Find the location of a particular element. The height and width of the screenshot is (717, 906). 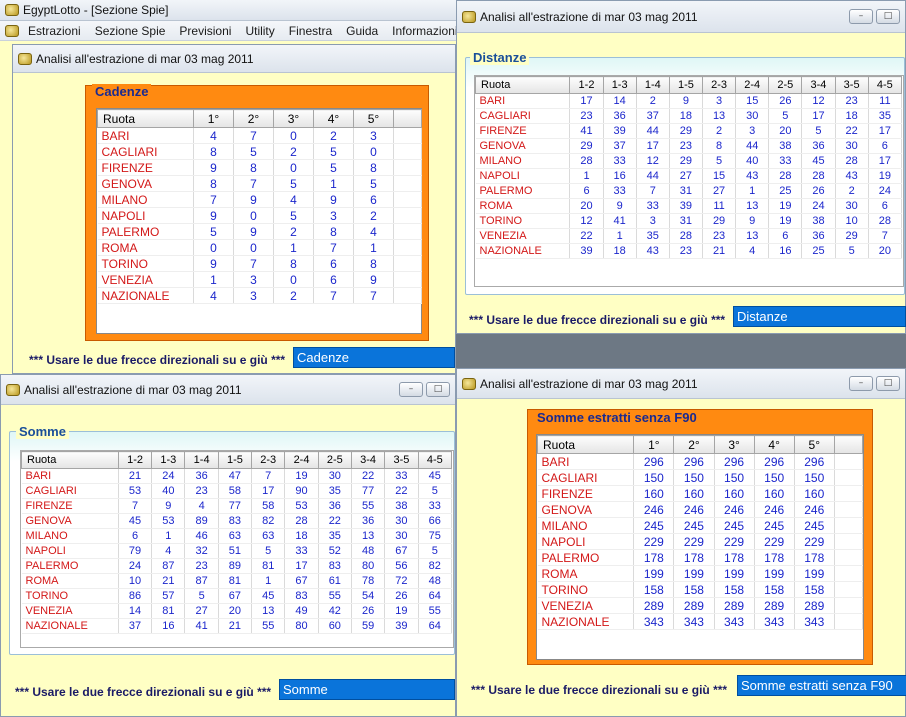

menu-guida: Guida is located at coordinates (362, 31).